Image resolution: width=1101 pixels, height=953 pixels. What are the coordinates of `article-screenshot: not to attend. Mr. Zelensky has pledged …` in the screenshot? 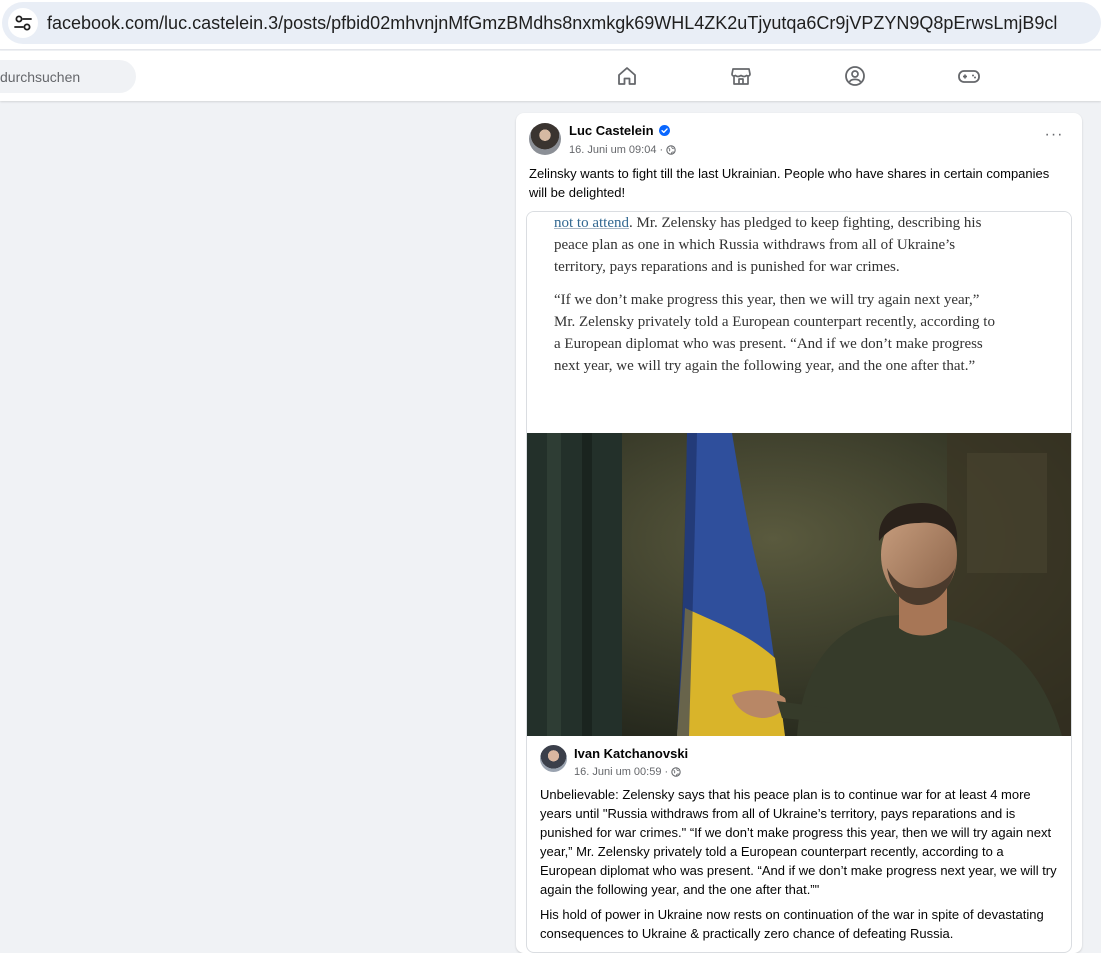 It's located at (799, 322).